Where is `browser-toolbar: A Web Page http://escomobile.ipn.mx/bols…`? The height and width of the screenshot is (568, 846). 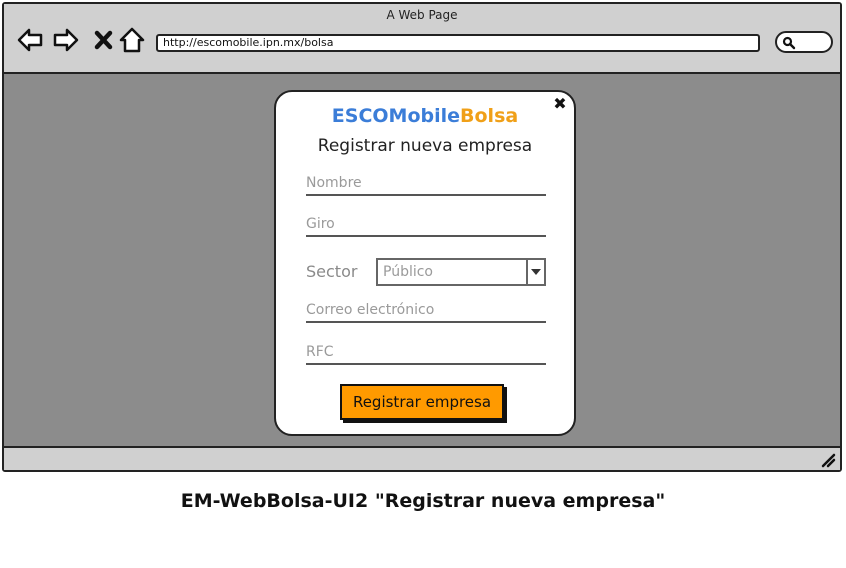
browser-toolbar: A Web Page http://escomobile.ipn.mx/bols… is located at coordinates (422, 39).